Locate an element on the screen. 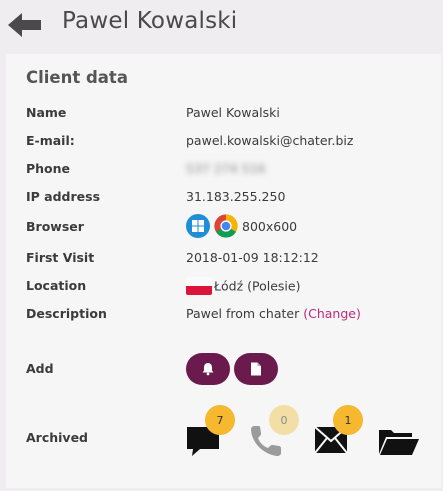 Image resolution: width=443 pixels, height=491 pixels. page-title: Pawel Kowalski is located at coordinates (150, 21).